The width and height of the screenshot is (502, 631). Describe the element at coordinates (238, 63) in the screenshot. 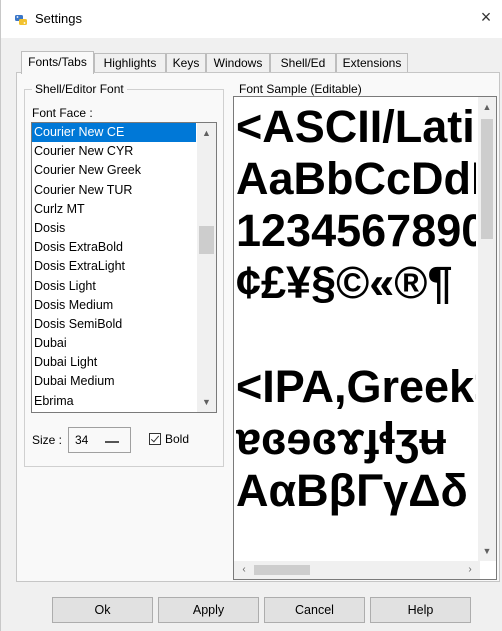

I see `tab-windows: Windows` at that location.